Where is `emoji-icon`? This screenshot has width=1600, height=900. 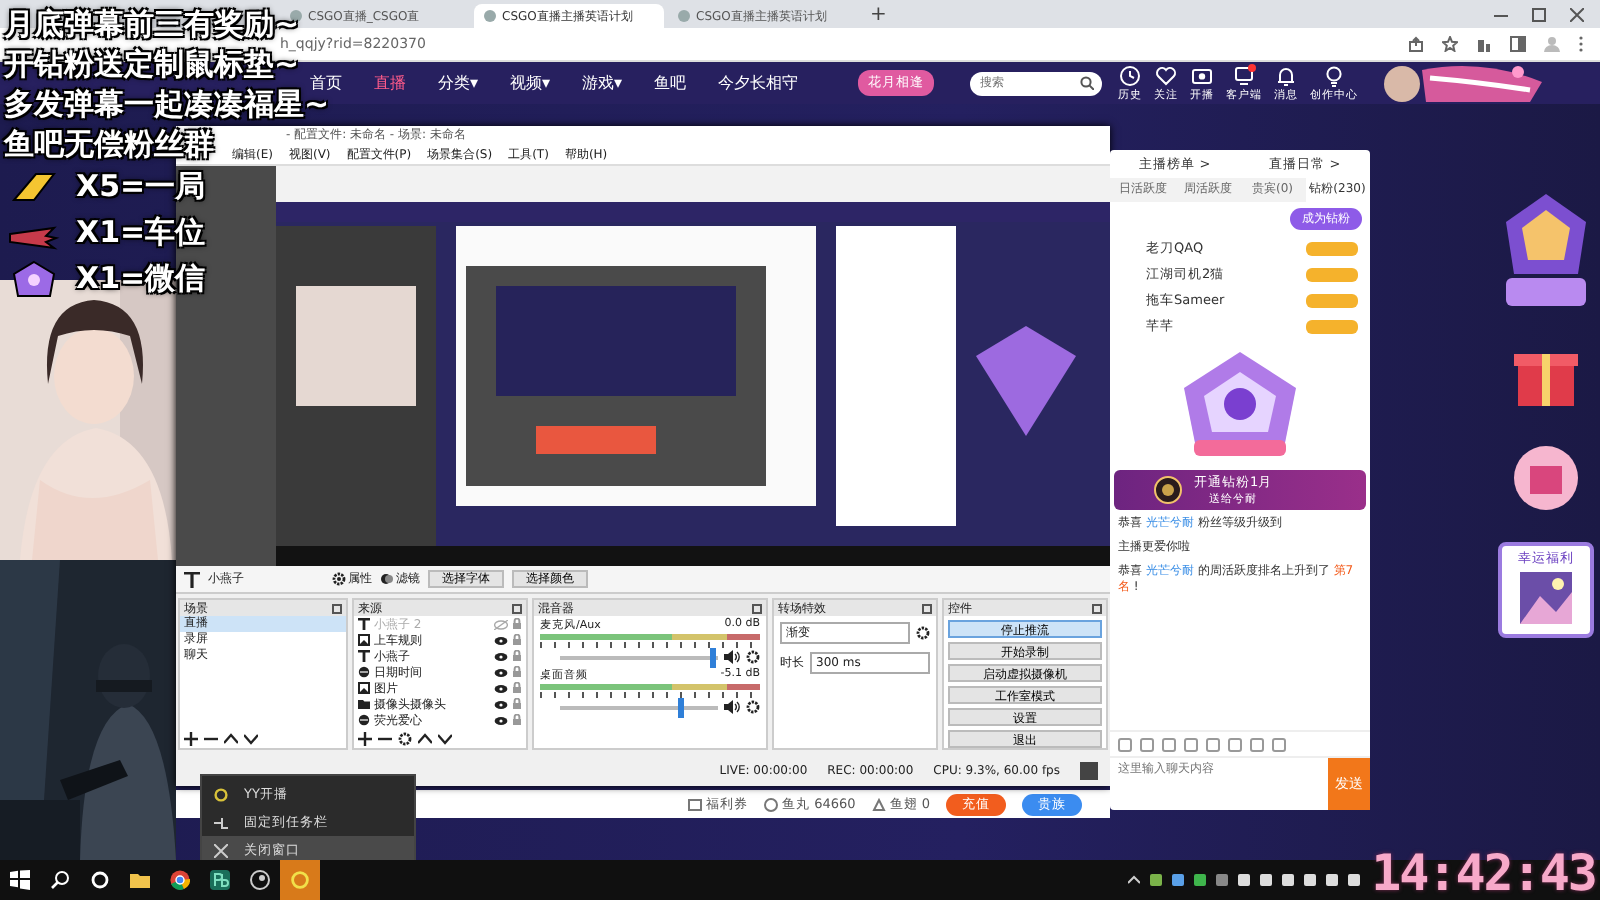 emoji-icon is located at coordinates (1125, 744).